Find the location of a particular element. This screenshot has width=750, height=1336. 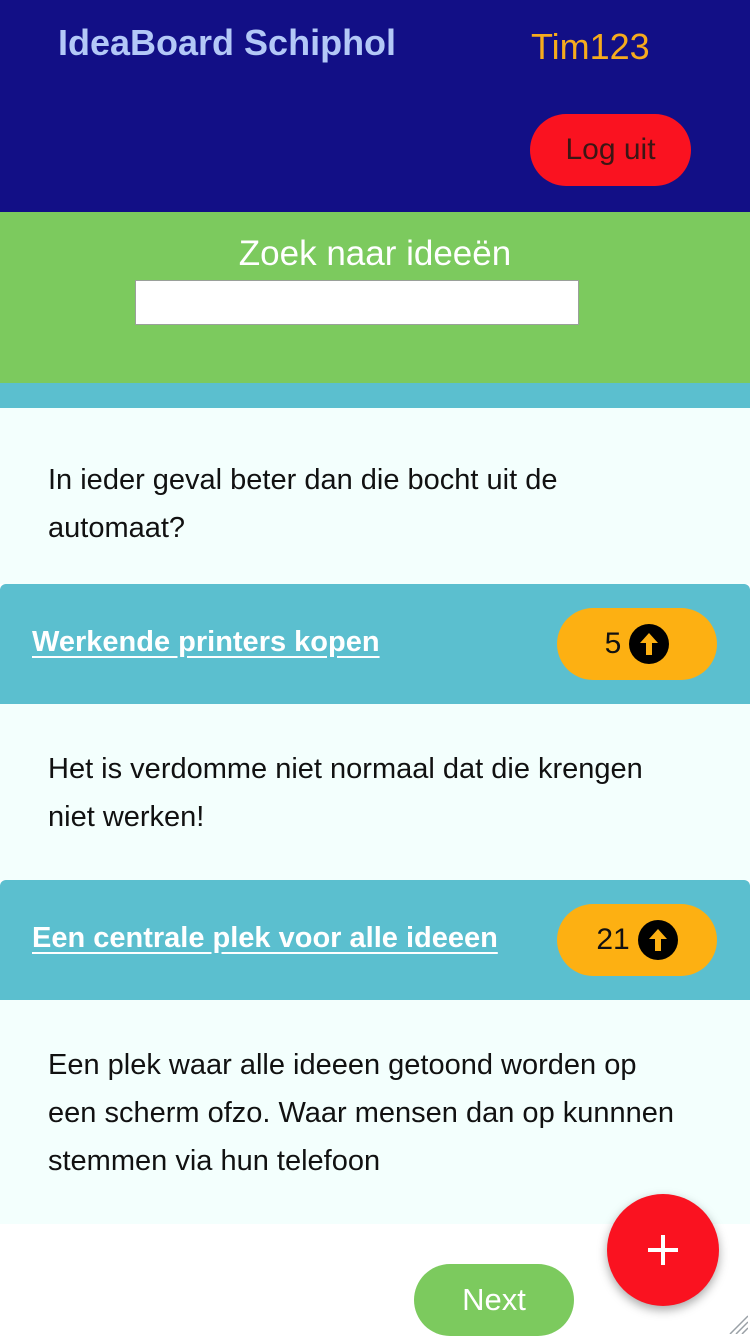

idea-header: Een centrale plek voor alle ideeen 21 is located at coordinates (375, 940).